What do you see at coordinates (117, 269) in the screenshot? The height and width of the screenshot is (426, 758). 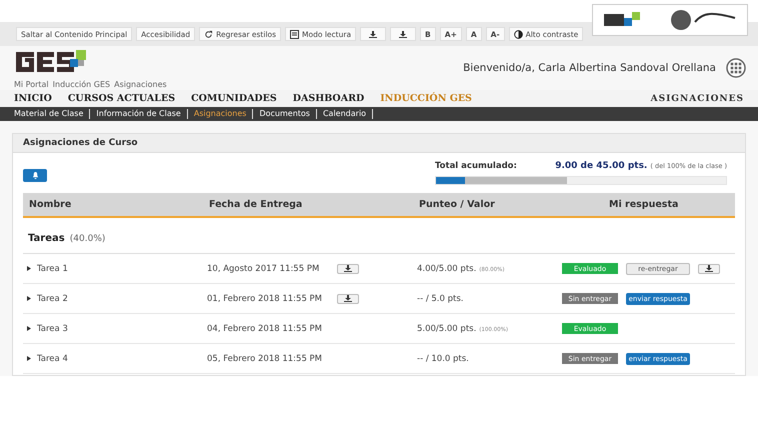 I see `assignment-name: Tarea 1` at bounding box center [117, 269].